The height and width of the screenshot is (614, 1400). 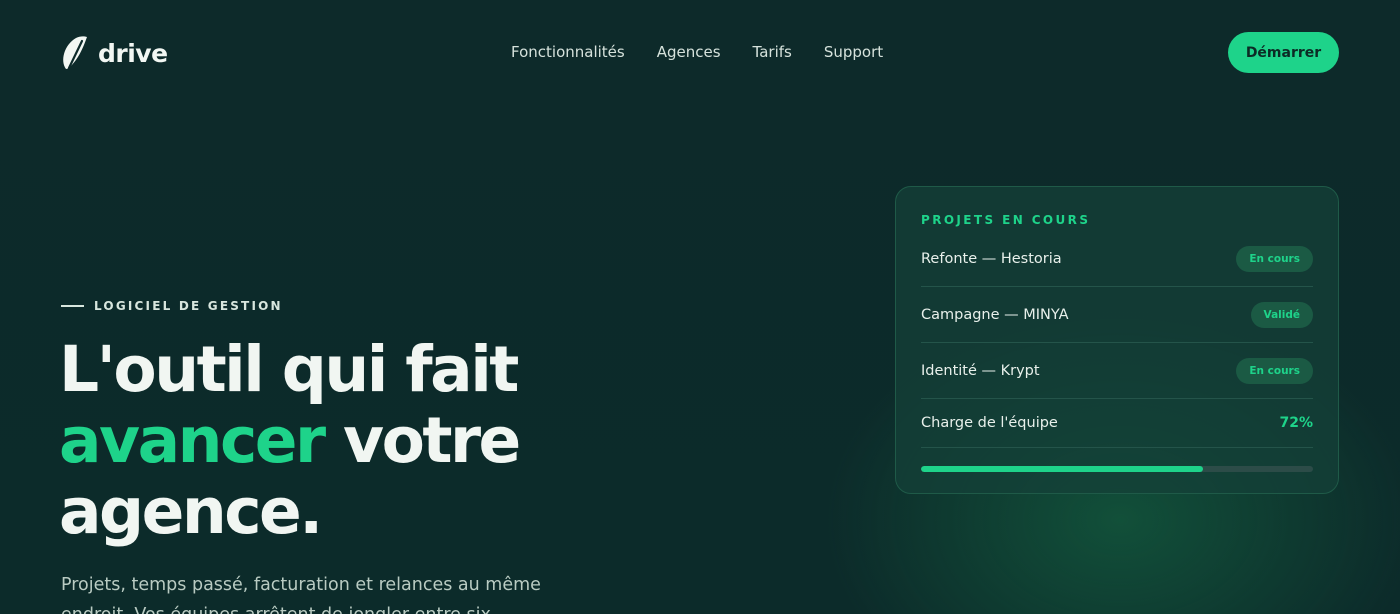 What do you see at coordinates (75, 53) in the screenshot?
I see `leaf-logo-icon` at bounding box center [75, 53].